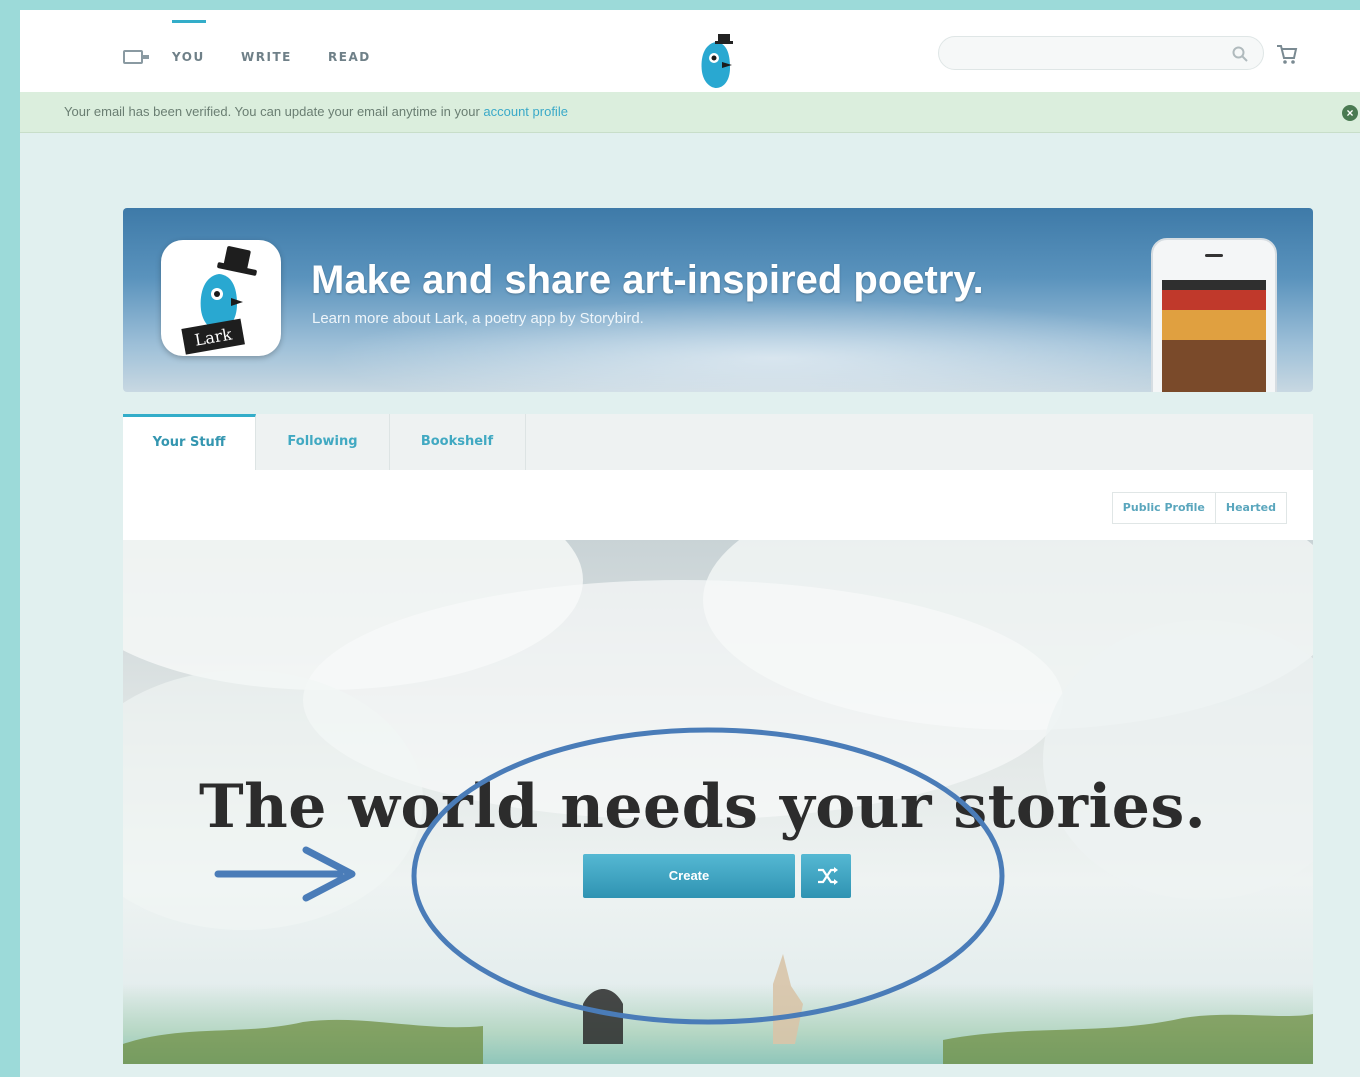 The width and height of the screenshot is (1360, 1077). I want to click on search-box, so click(1101, 53).